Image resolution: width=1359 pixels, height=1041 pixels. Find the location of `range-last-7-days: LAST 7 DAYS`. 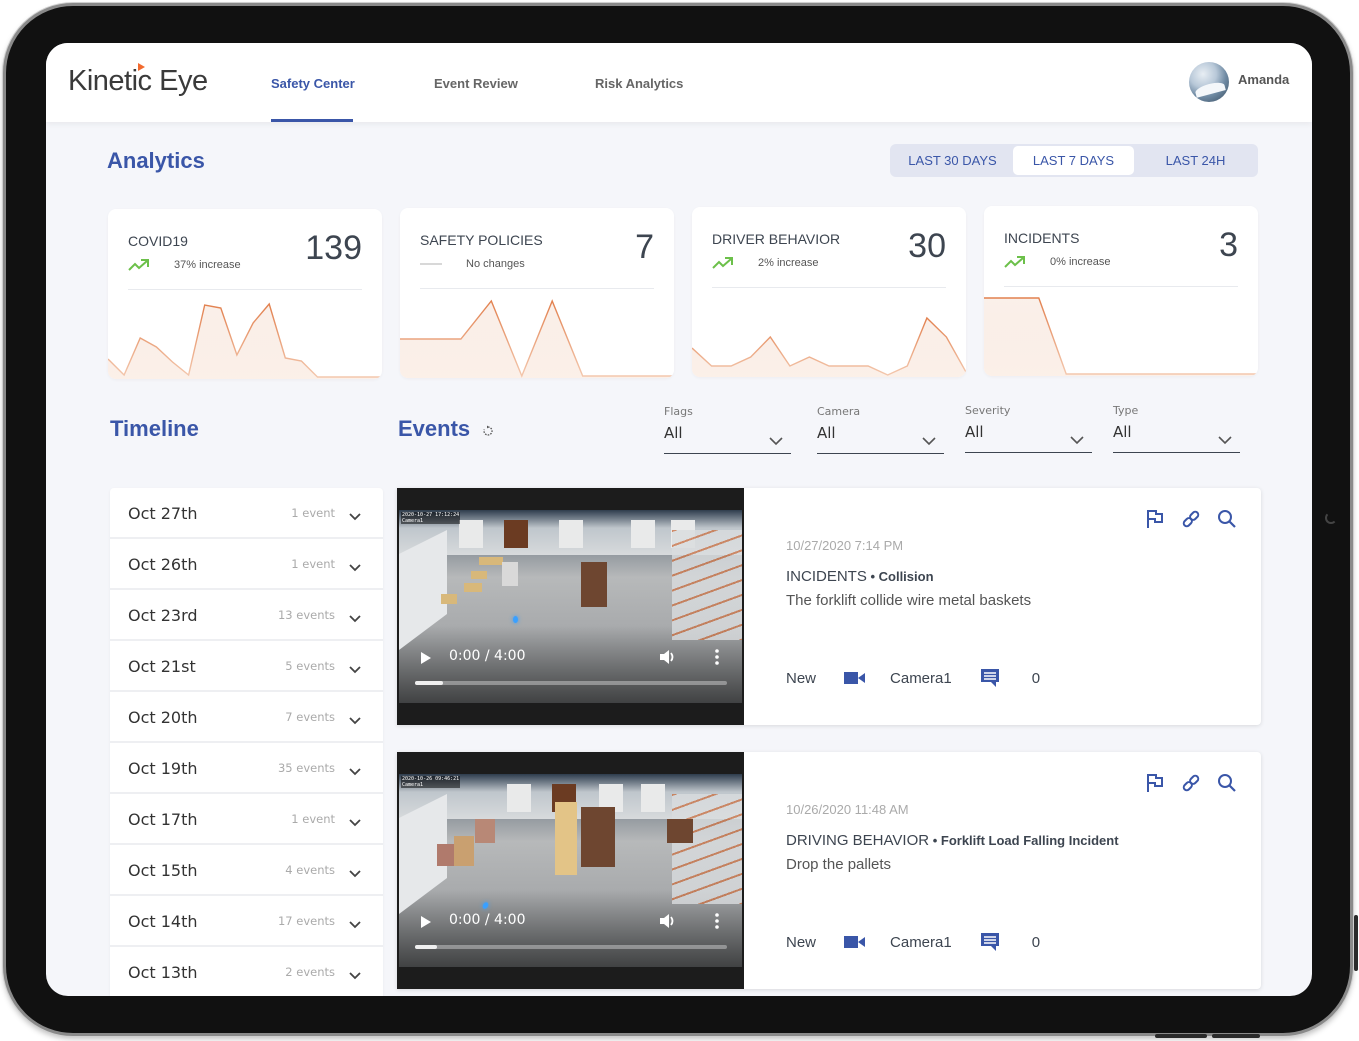

range-last-7-days: LAST 7 DAYS is located at coordinates (1073, 160).